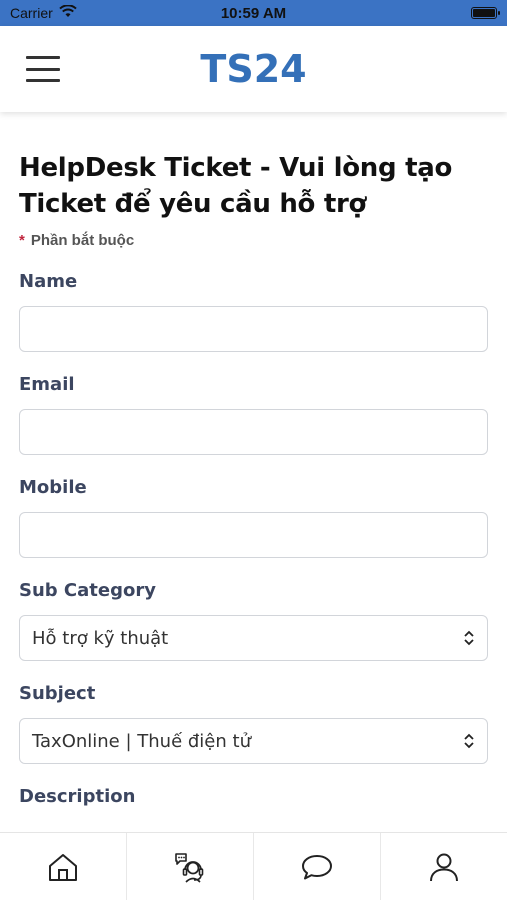 This screenshot has width=507, height=900. What do you see at coordinates (253, 432) in the screenshot?
I see `email-input` at bounding box center [253, 432].